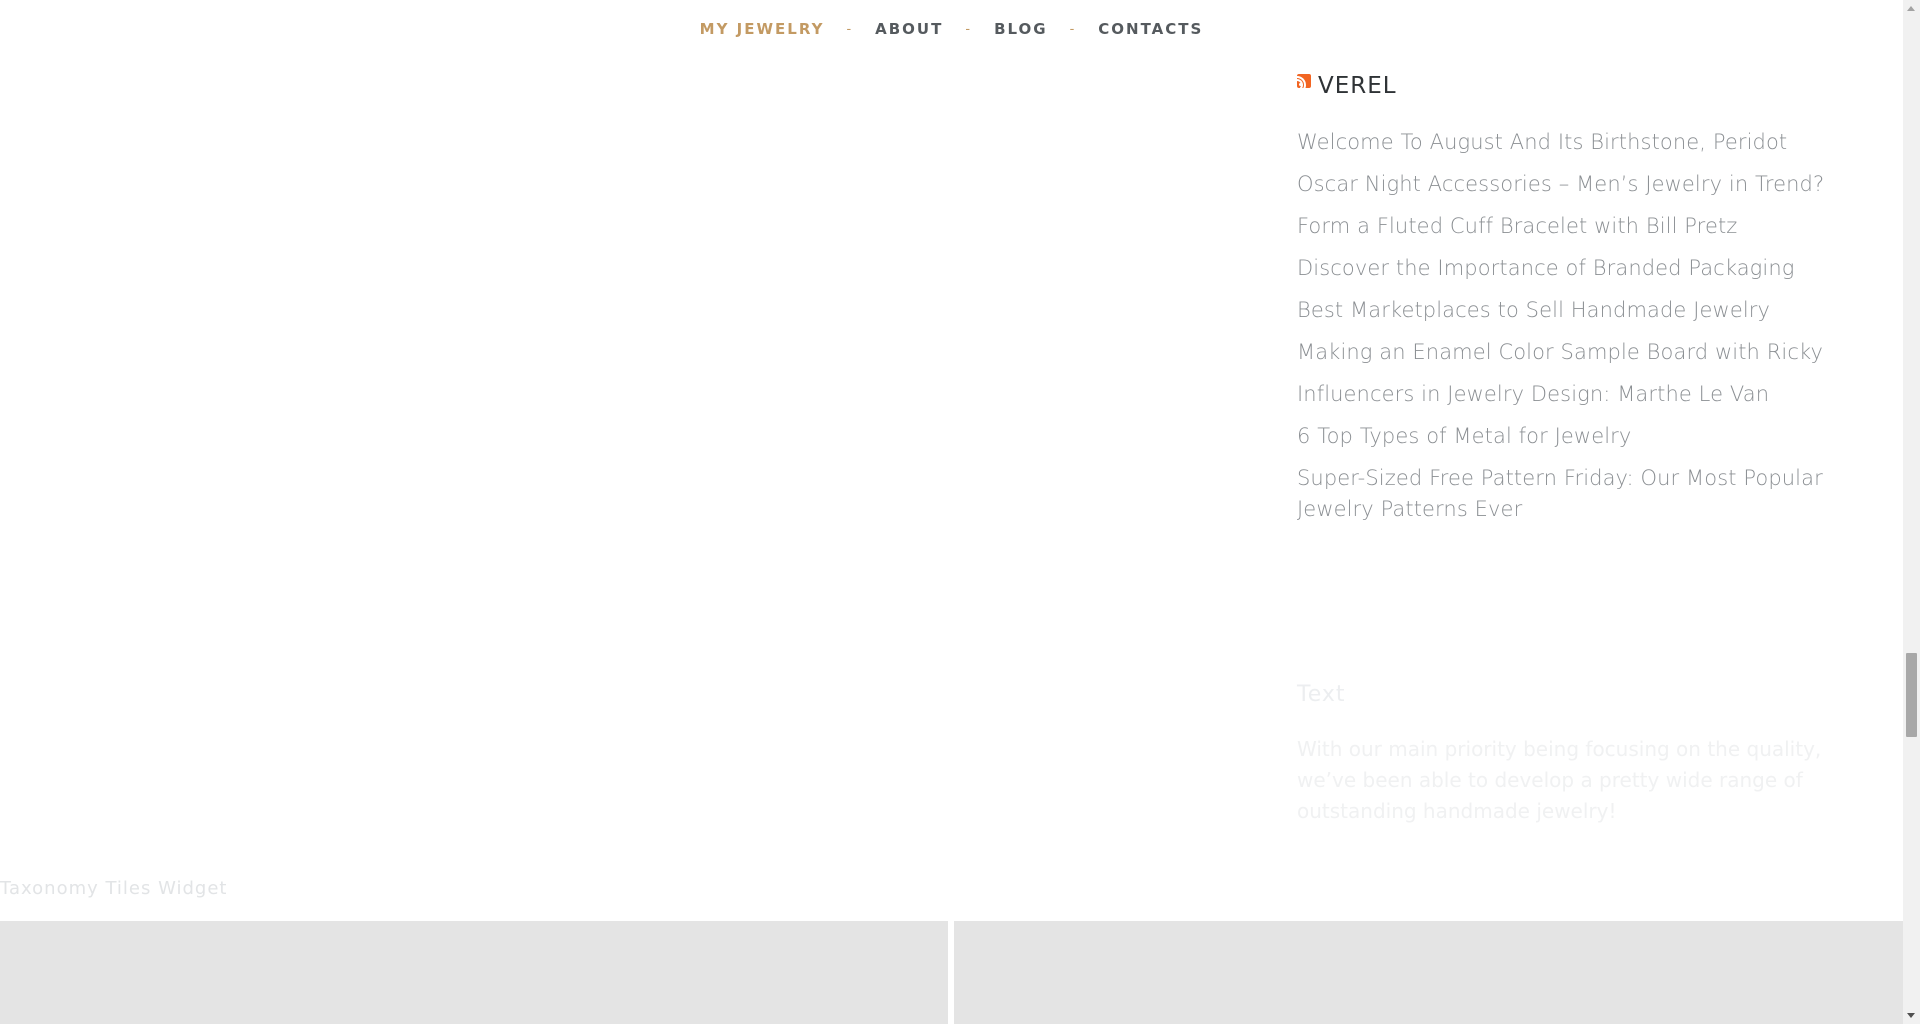  I want to click on nav-item-contacts: CONTACTS, so click(1150, 29).